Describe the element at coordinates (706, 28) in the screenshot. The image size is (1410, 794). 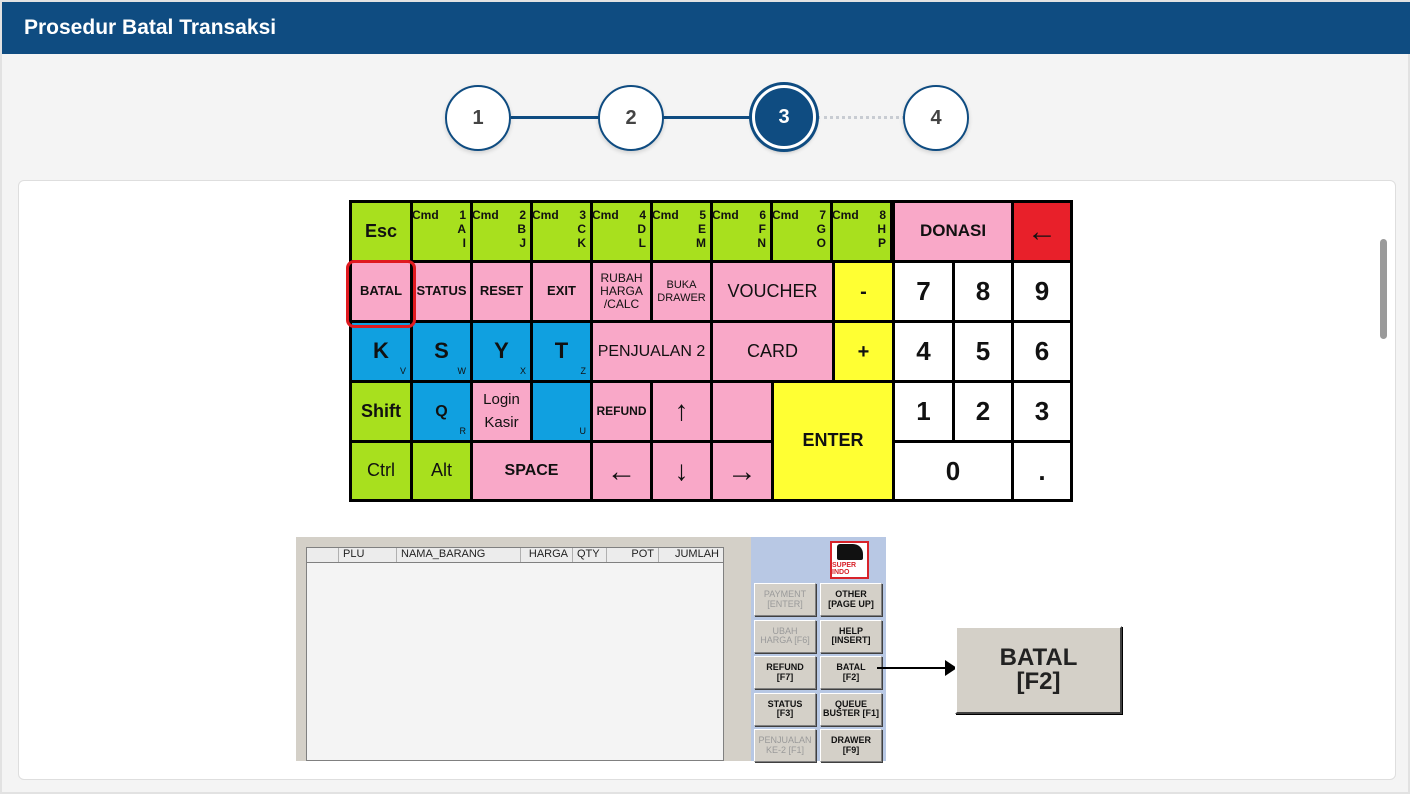
I see `header-bar: Prosedur Batal Transaksi` at that location.